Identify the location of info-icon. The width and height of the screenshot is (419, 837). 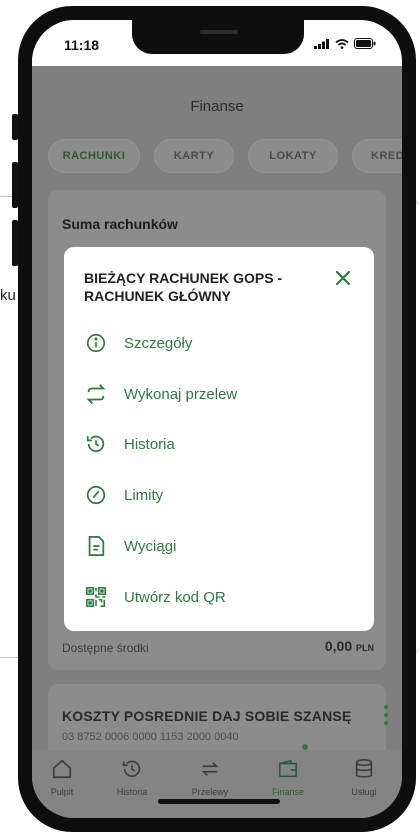
(96, 343).